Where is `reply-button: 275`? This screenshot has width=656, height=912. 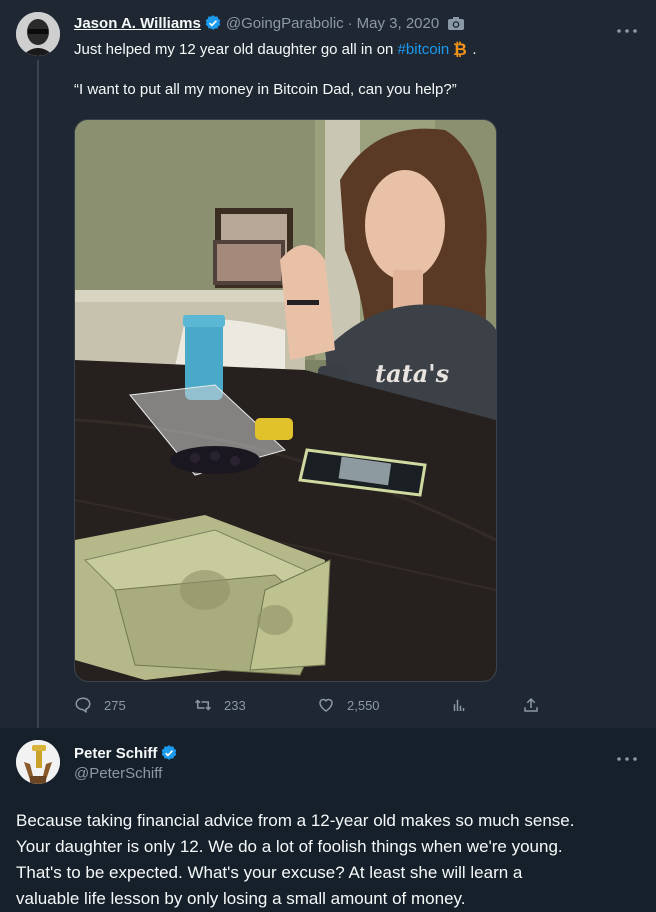
reply-button: 275 is located at coordinates (100, 705).